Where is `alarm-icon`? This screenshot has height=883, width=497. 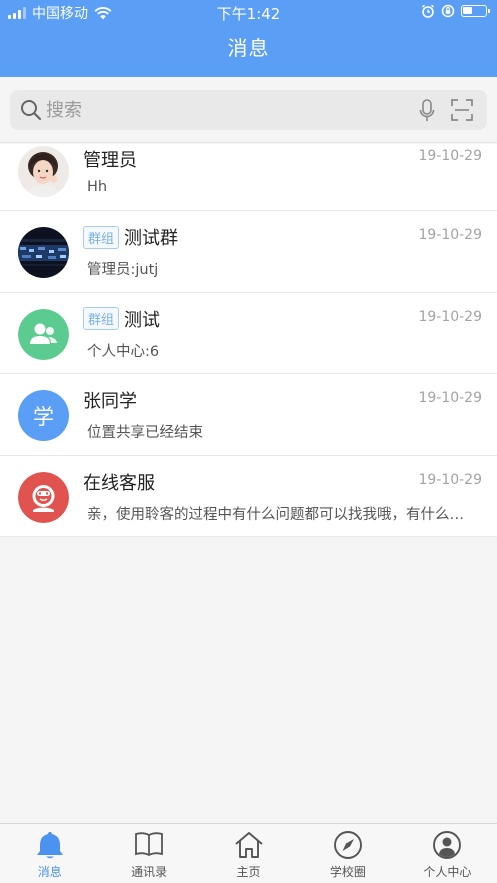
alarm-icon is located at coordinates (428, 11).